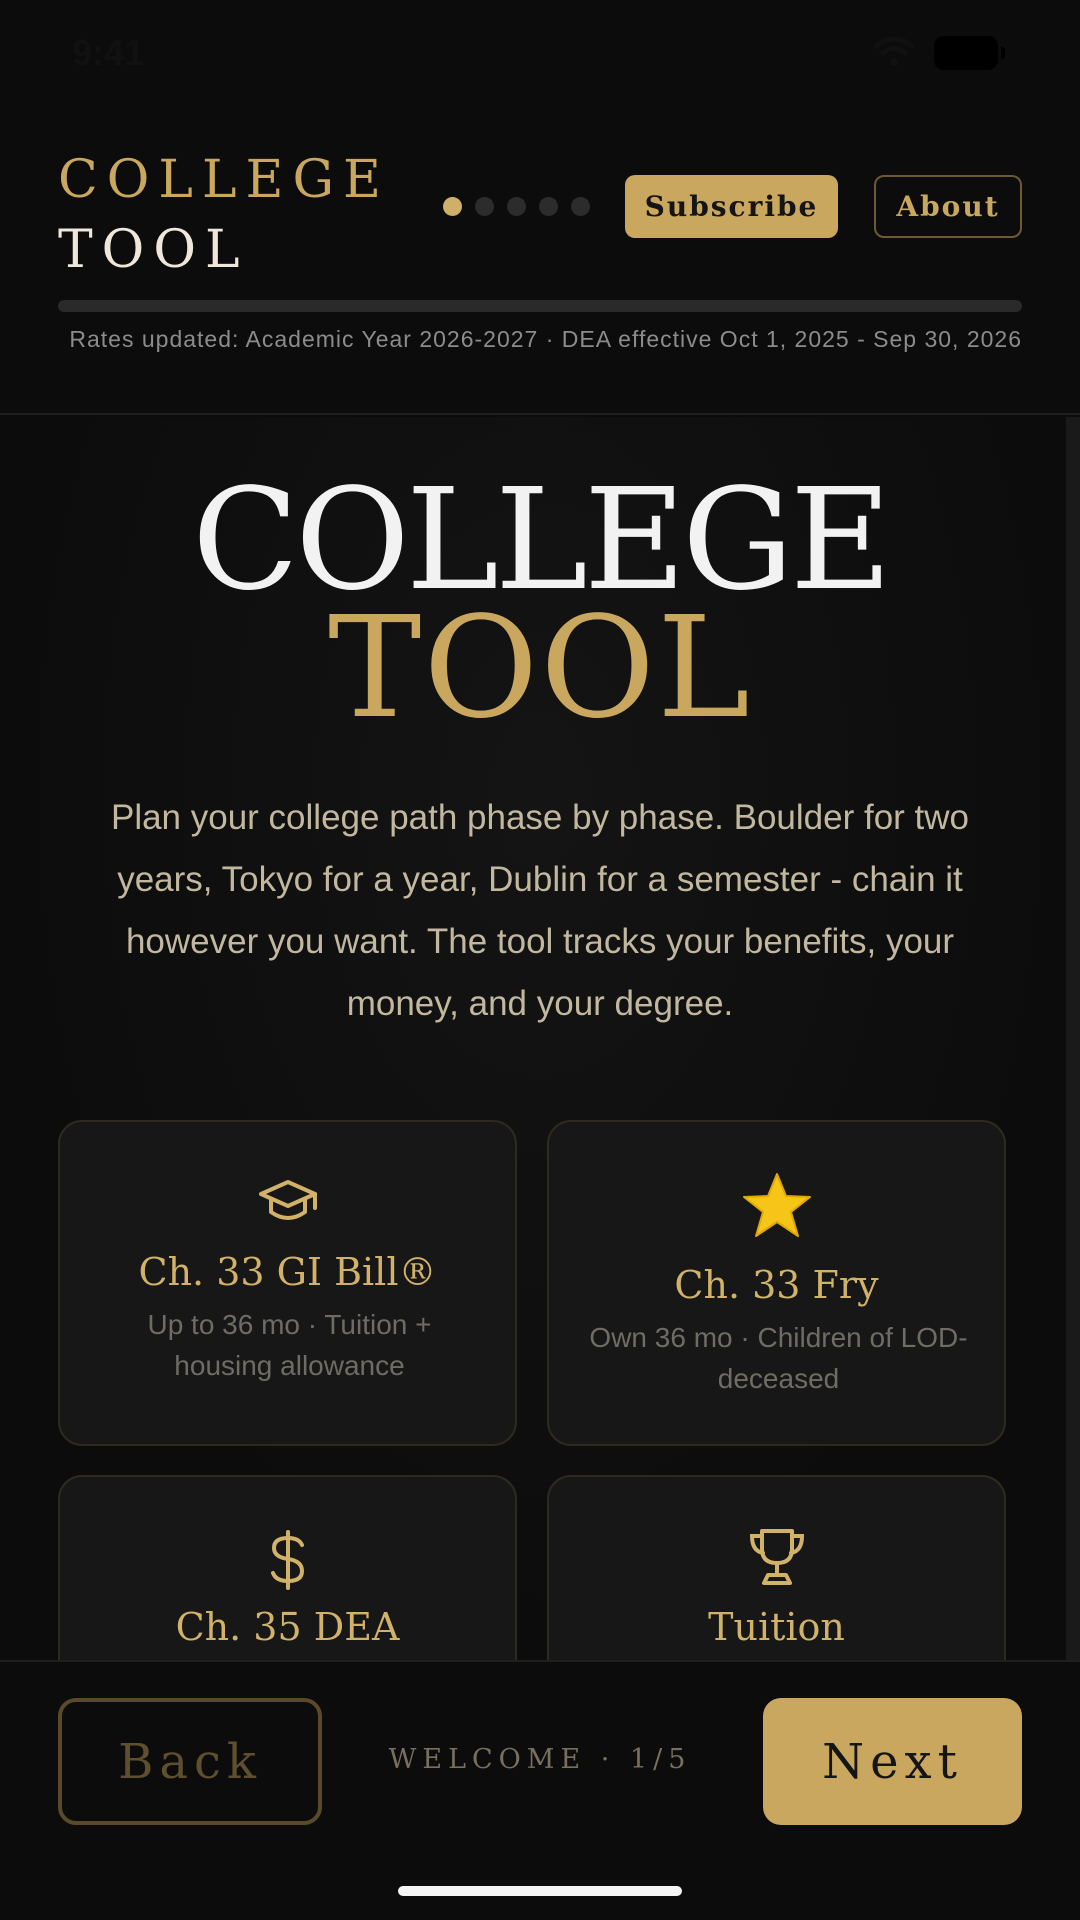 The height and width of the screenshot is (1920, 1080). Describe the element at coordinates (224, 180) in the screenshot. I see `brand-line-1: COLLEGE` at that location.